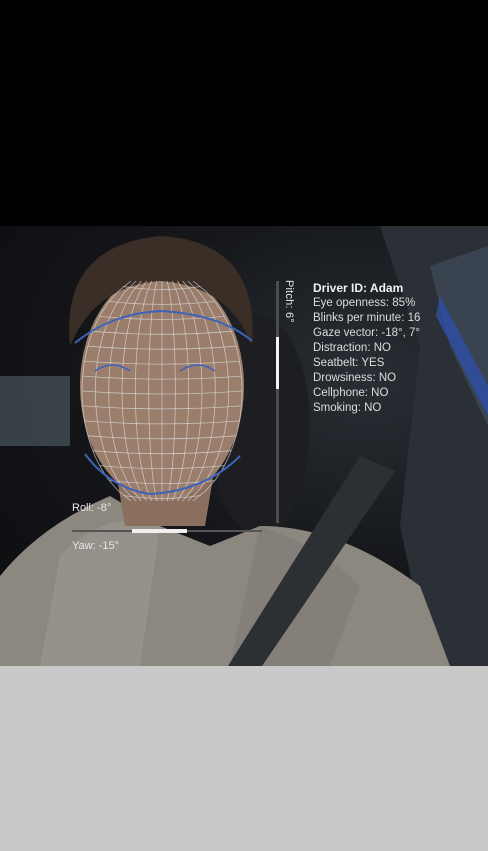 This screenshot has width=488, height=851. I want to click on metric-eye-openness: Eye openness: 85%, so click(364, 303).